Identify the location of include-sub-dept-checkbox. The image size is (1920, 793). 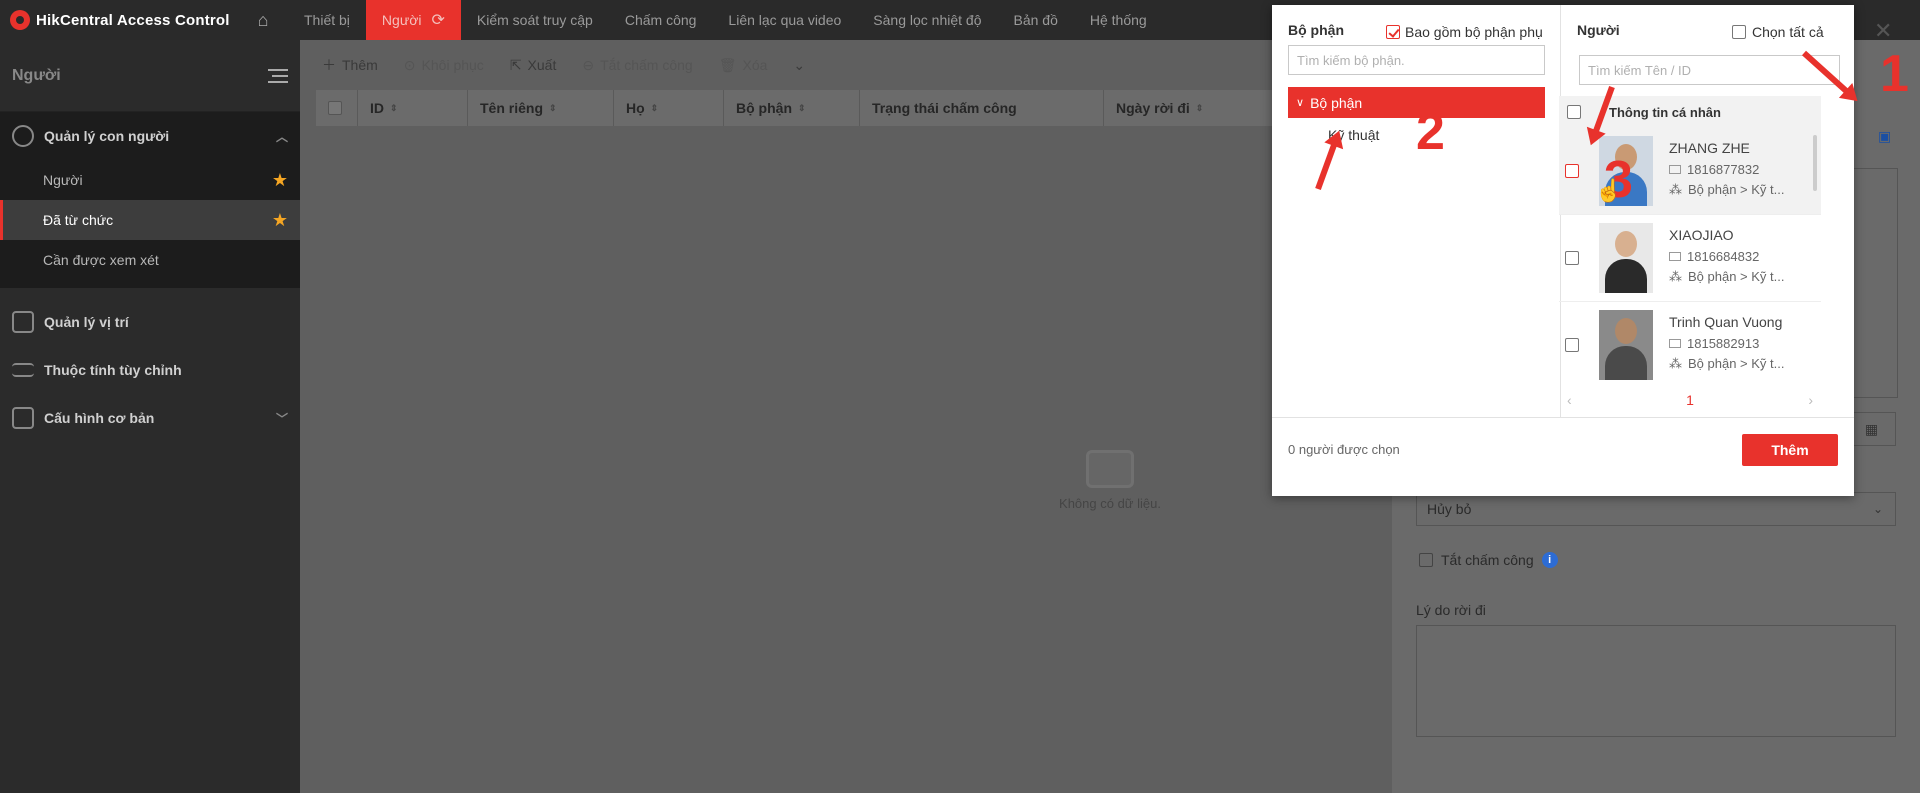
(1393, 32).